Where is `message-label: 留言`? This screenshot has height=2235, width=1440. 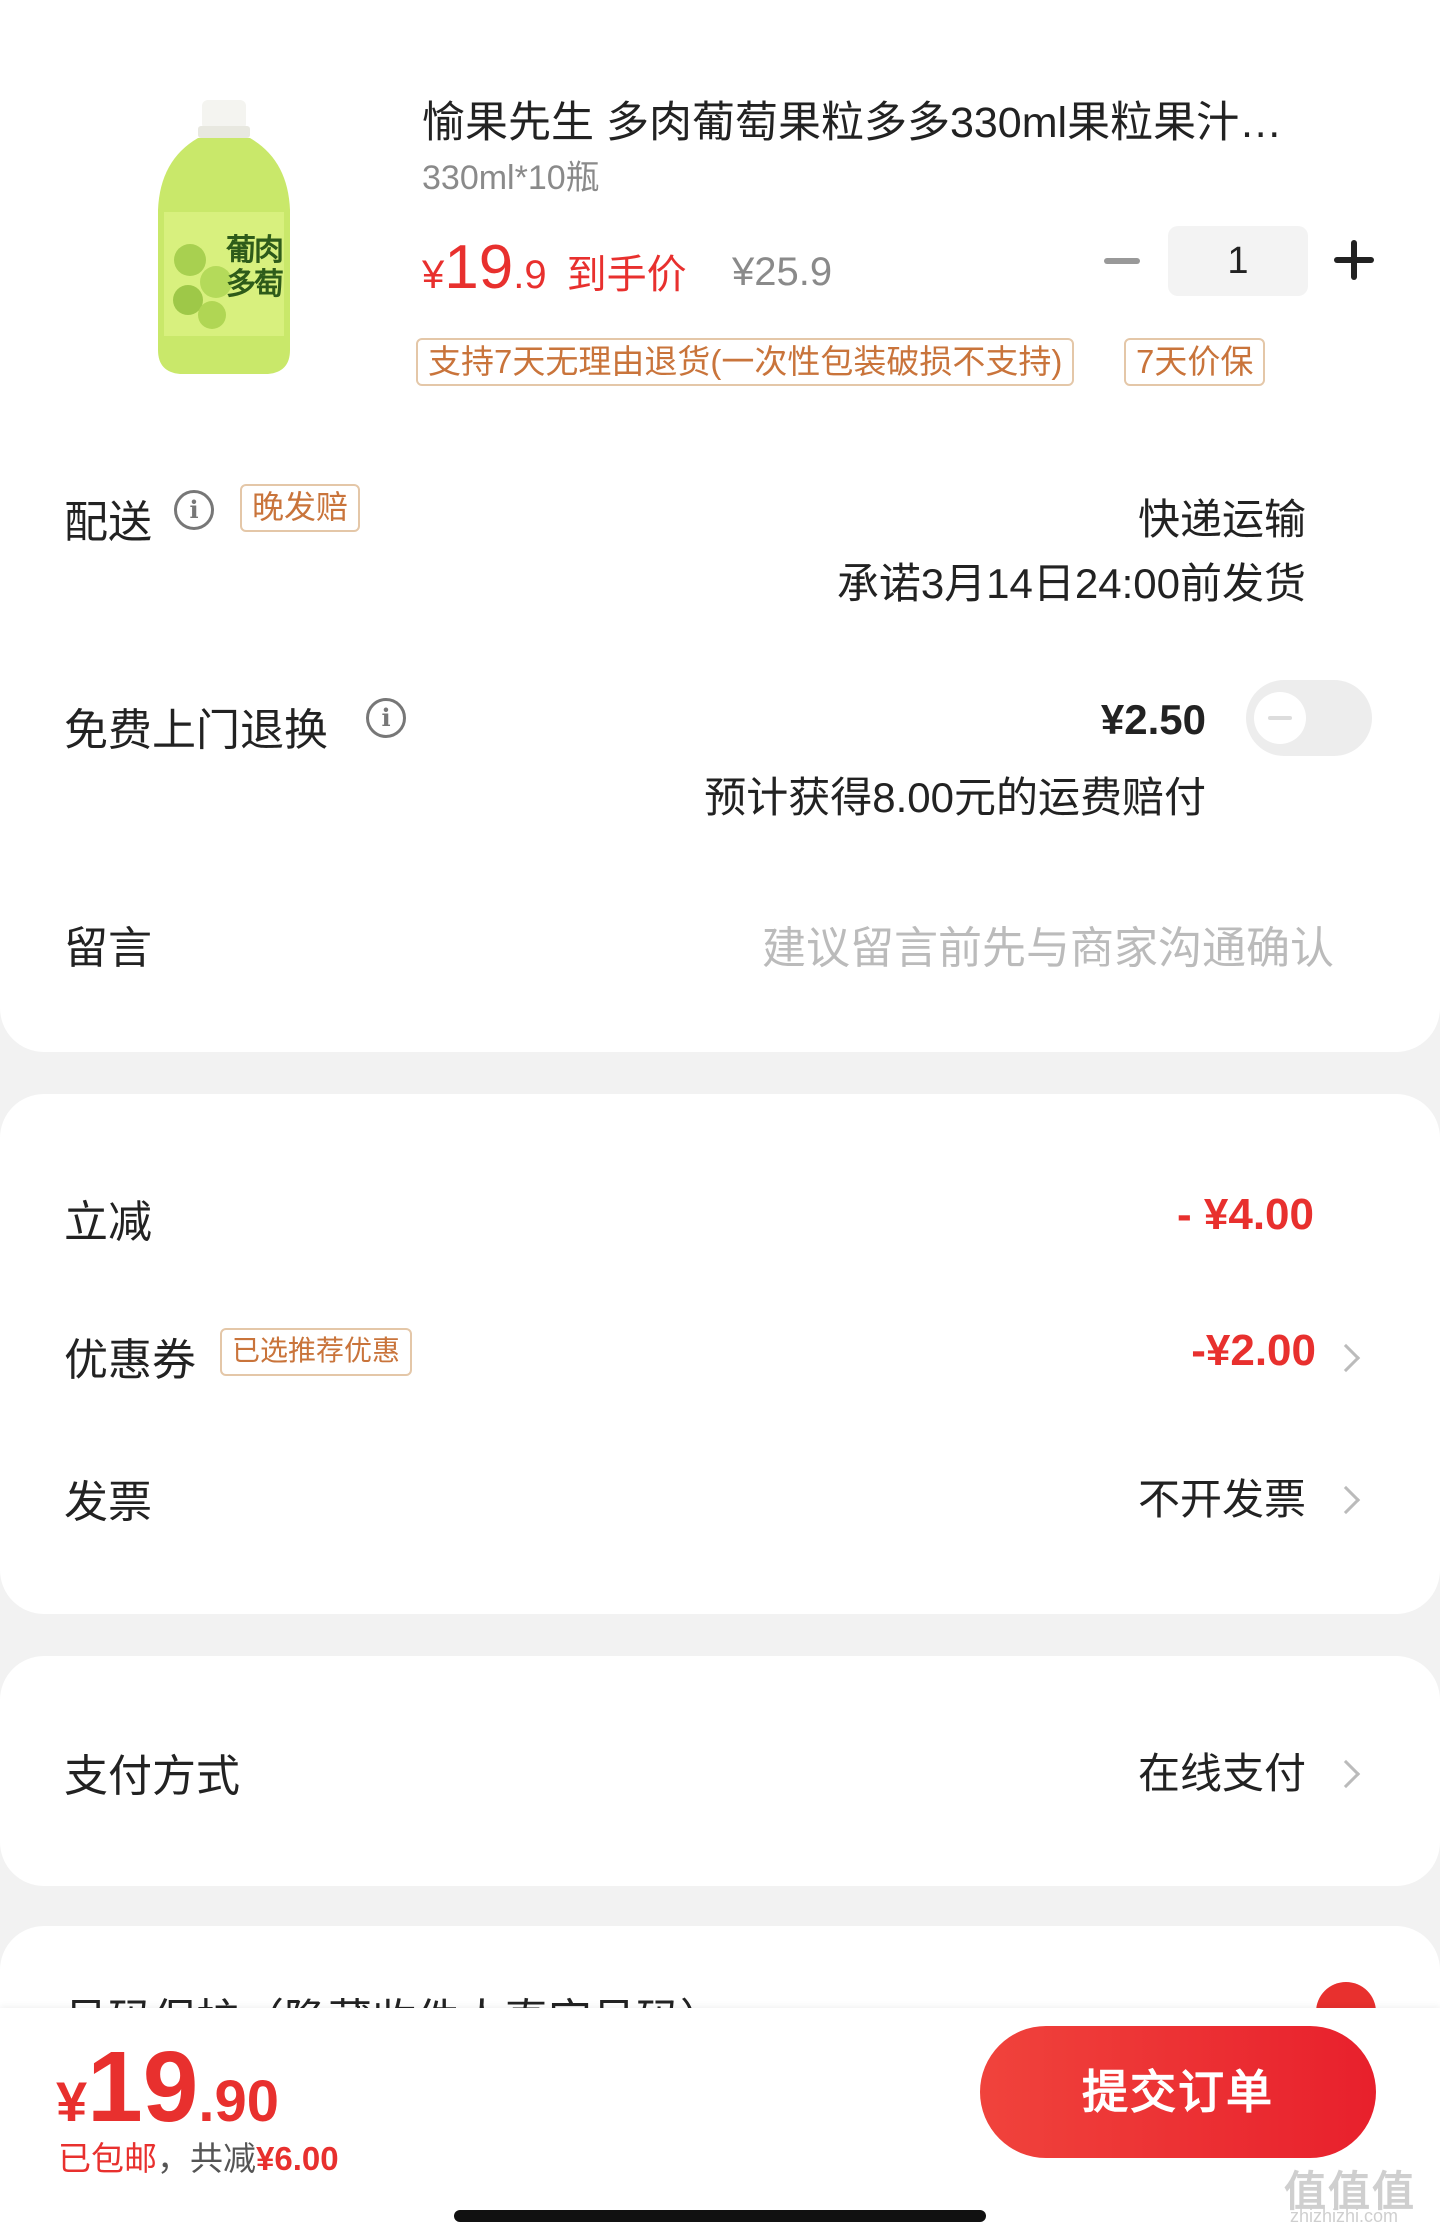 message-label: 留言 is located at coordinates (108, 948).